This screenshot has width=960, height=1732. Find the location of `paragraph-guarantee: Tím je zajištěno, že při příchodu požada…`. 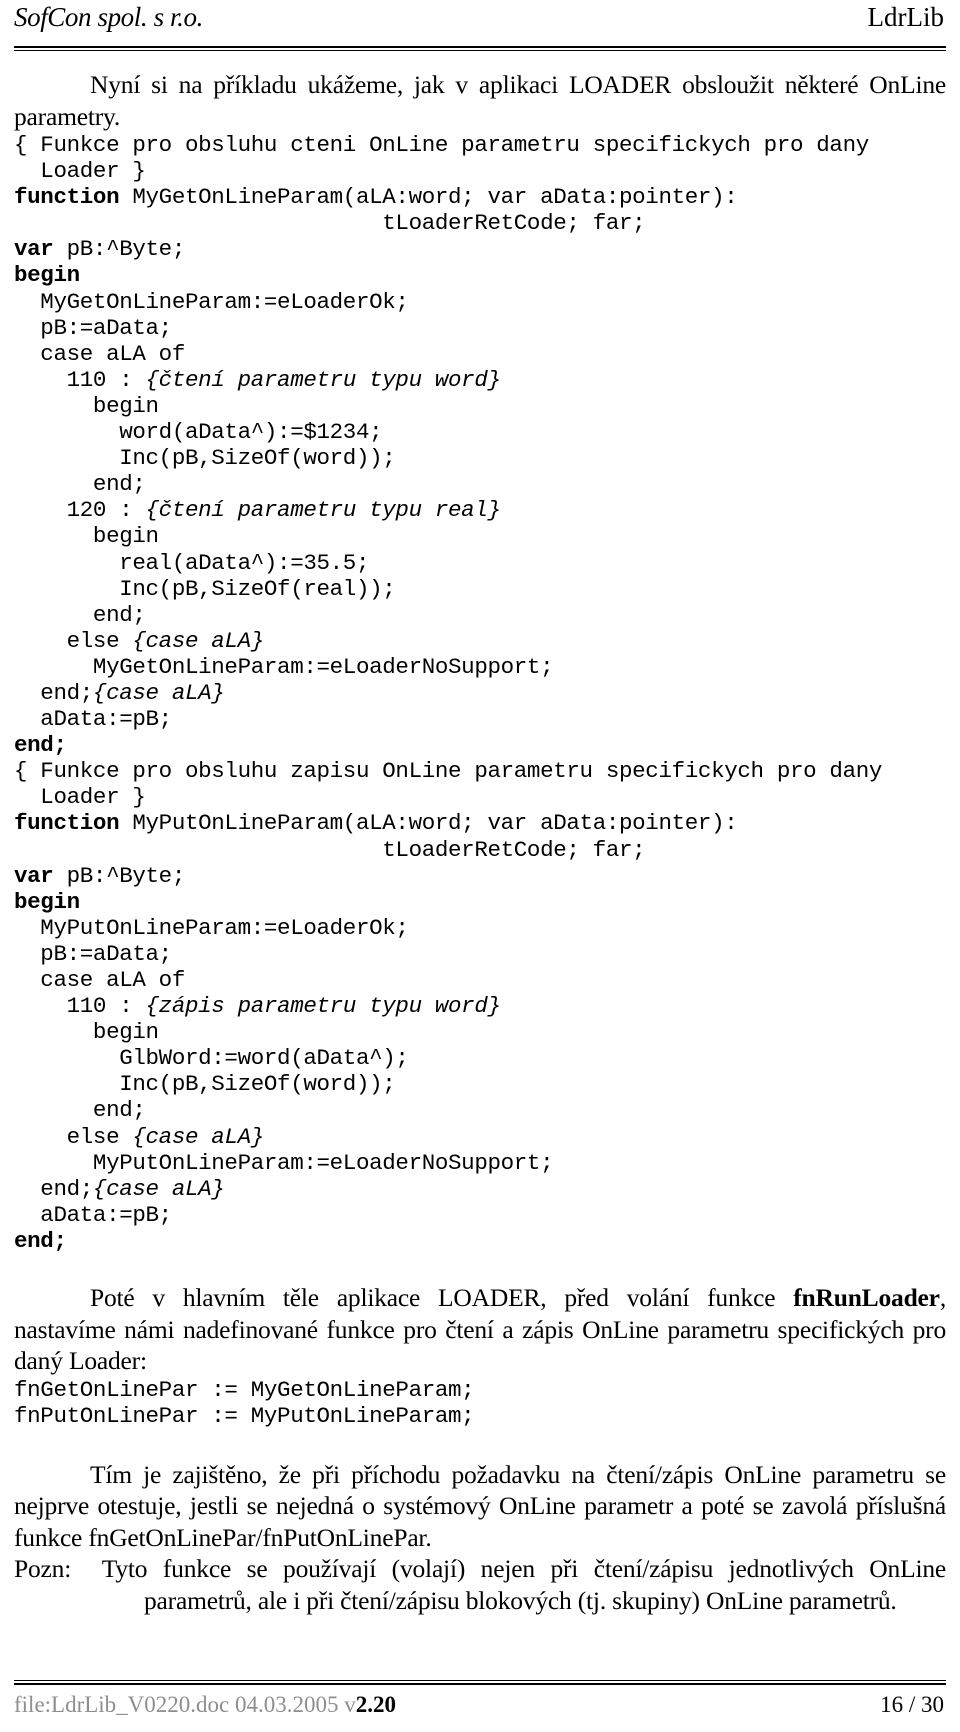

paragraph-guarantee: Tím je zajištěno, že při příchodu požada… is located at coordinates (480, 1505).